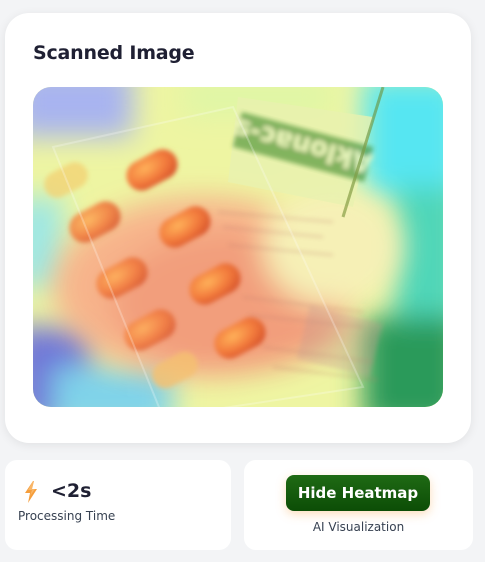 The height and width of the screenshot is (562, 485). I want to click on bolt-icon, so click(31, 492).